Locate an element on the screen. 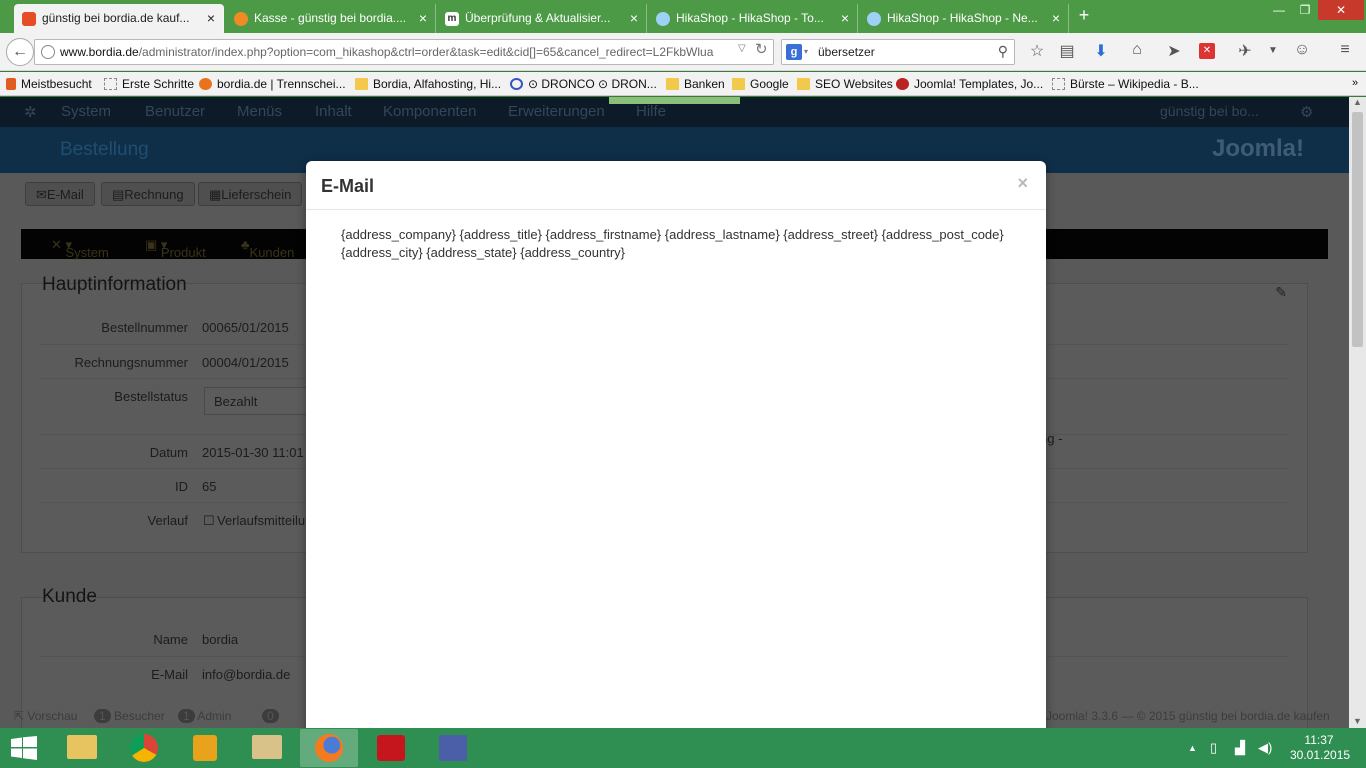 The image size is (1366, 768). bookmarks-overflow-icon: » is located at coordinates (1355, 83).